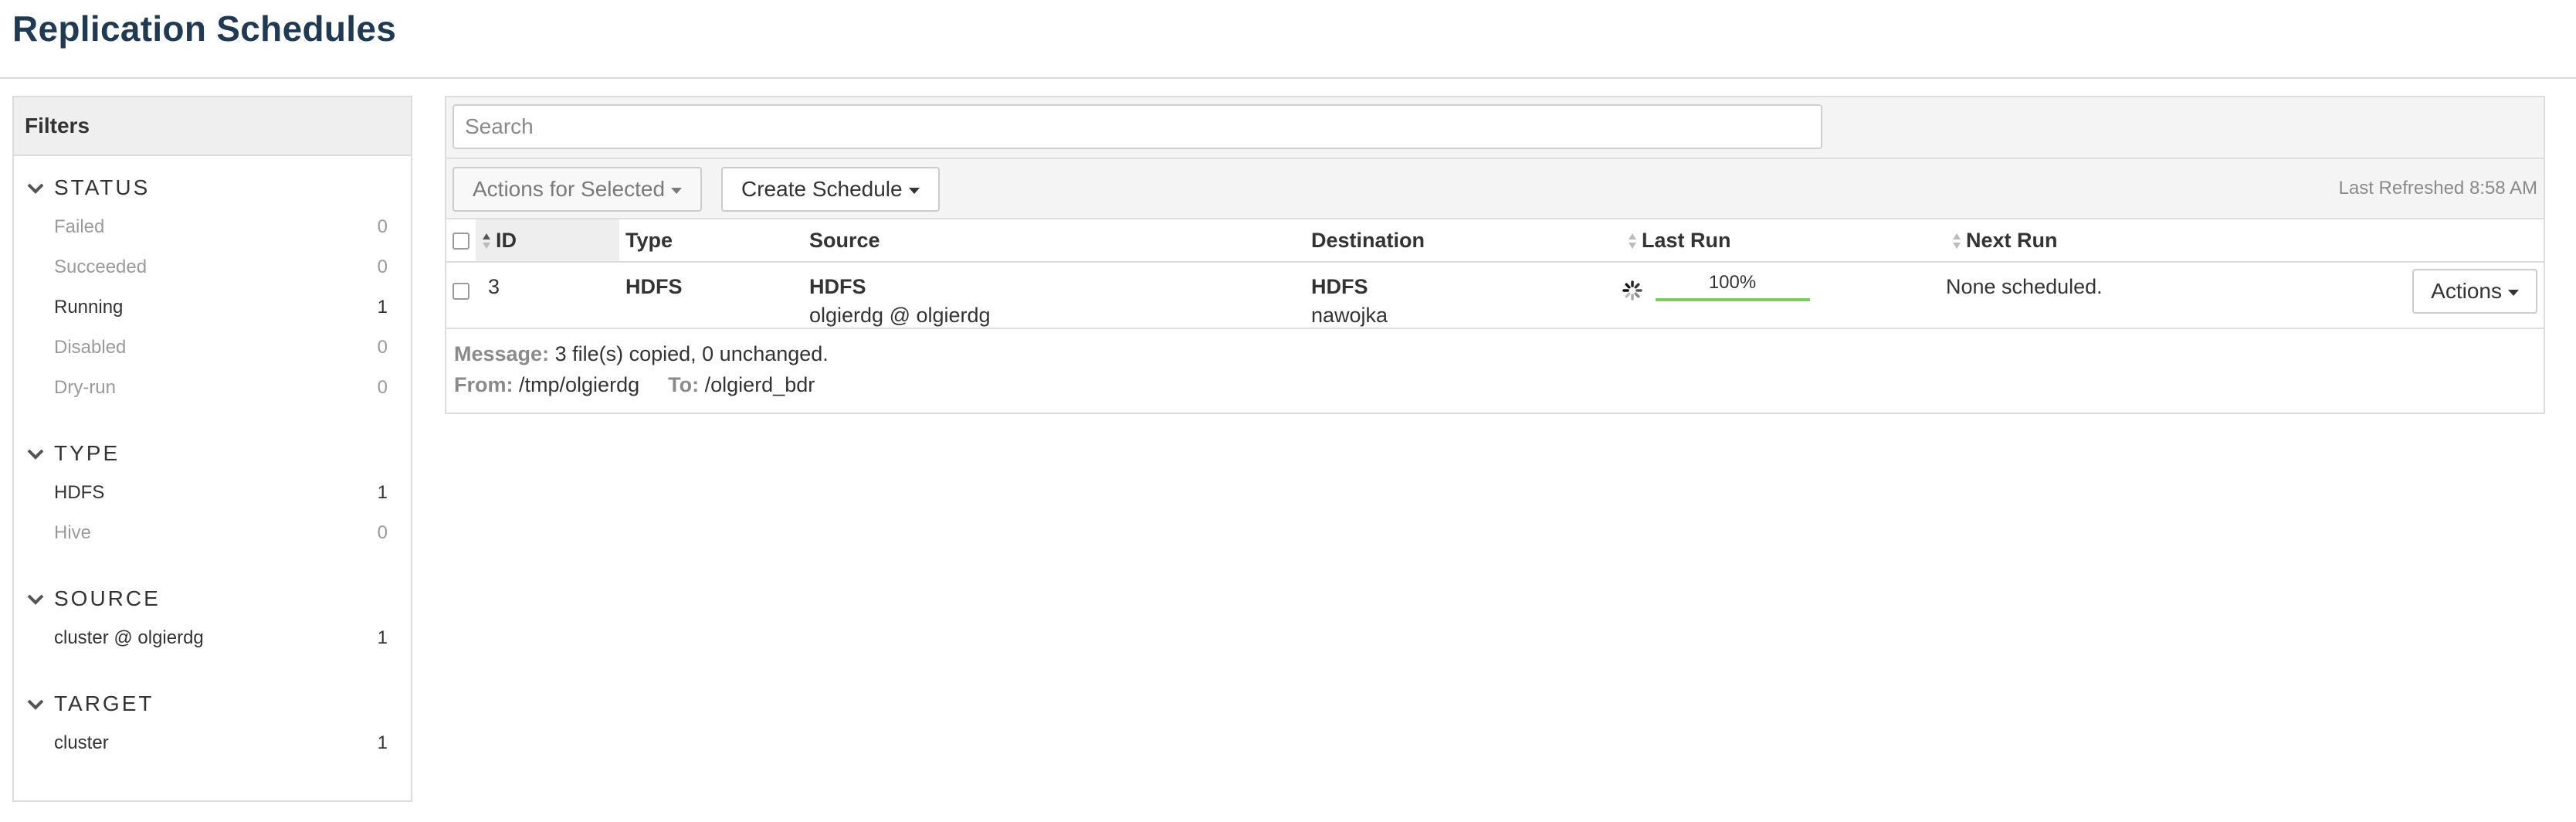  I want to click on column-header-next-run: Next Run, so click(2158, 241).